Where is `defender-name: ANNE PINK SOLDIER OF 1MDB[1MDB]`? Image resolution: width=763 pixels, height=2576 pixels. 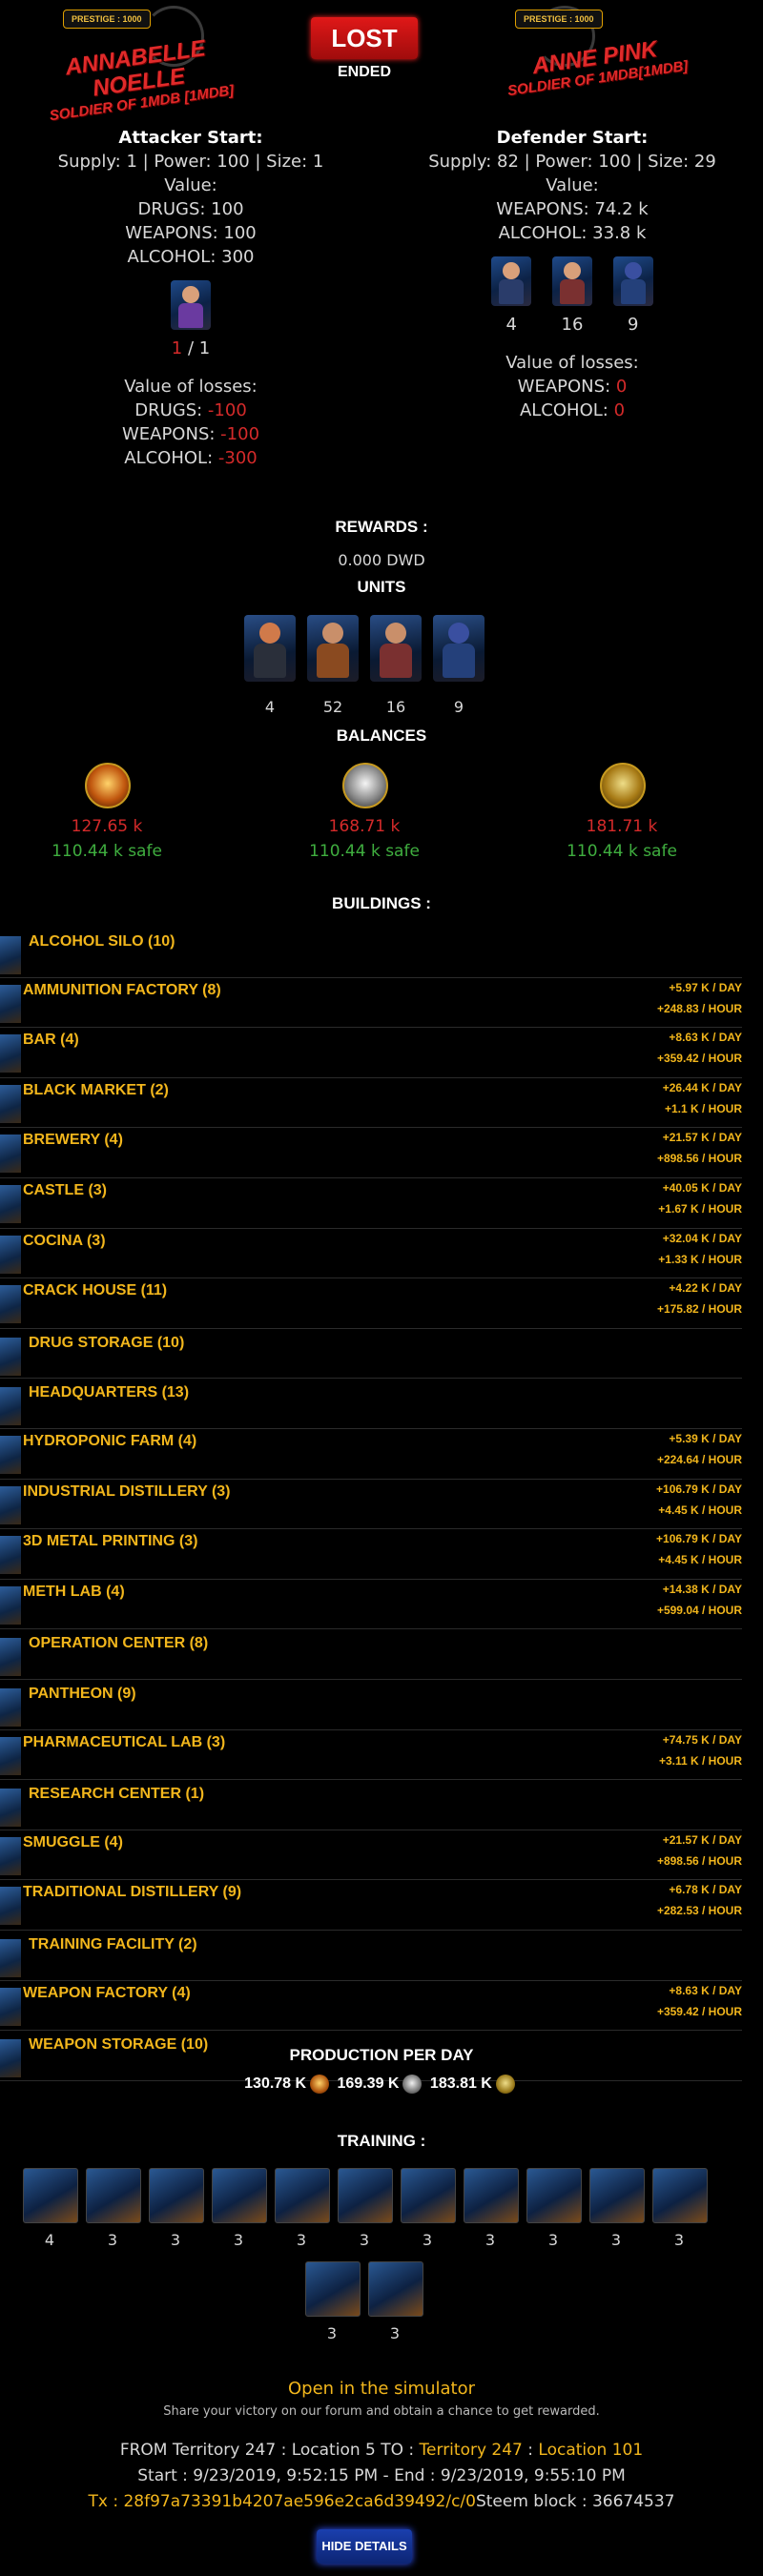
defender-name: ANNE PINK SOLDIER OF 1MDB[1MDB] is located at coordinates (596, 67).